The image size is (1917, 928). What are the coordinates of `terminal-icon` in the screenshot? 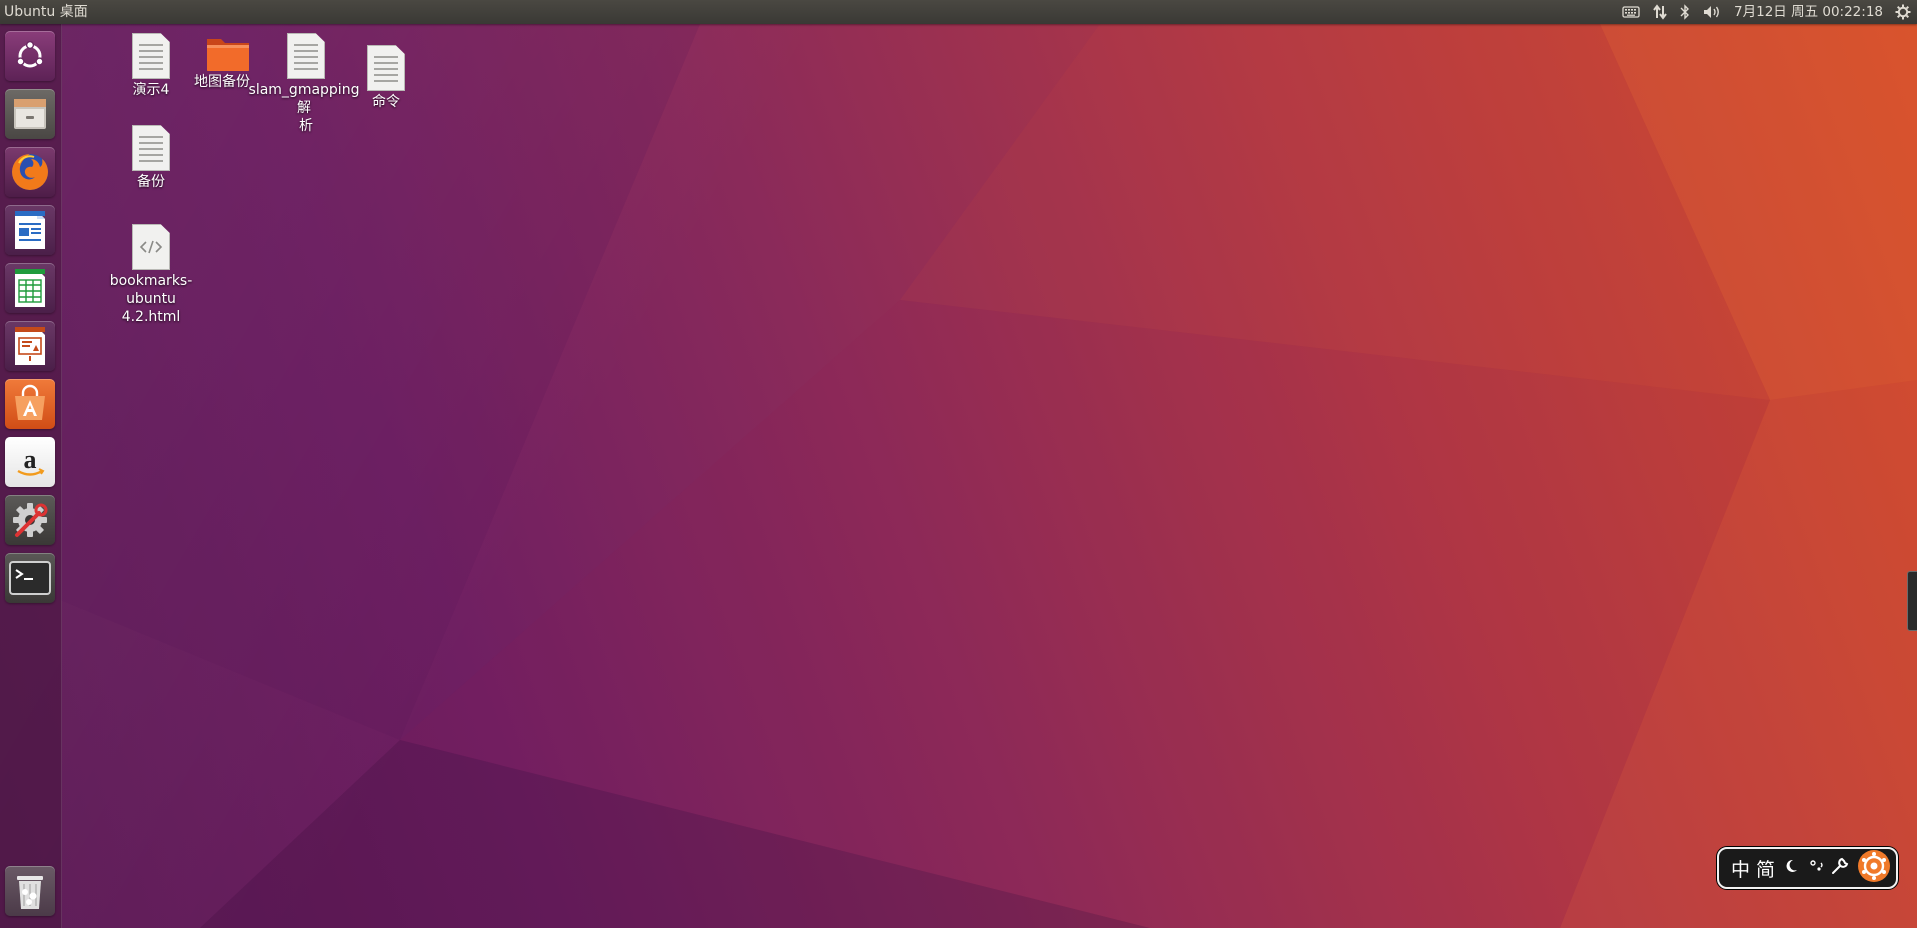 It's located at (30, 578).